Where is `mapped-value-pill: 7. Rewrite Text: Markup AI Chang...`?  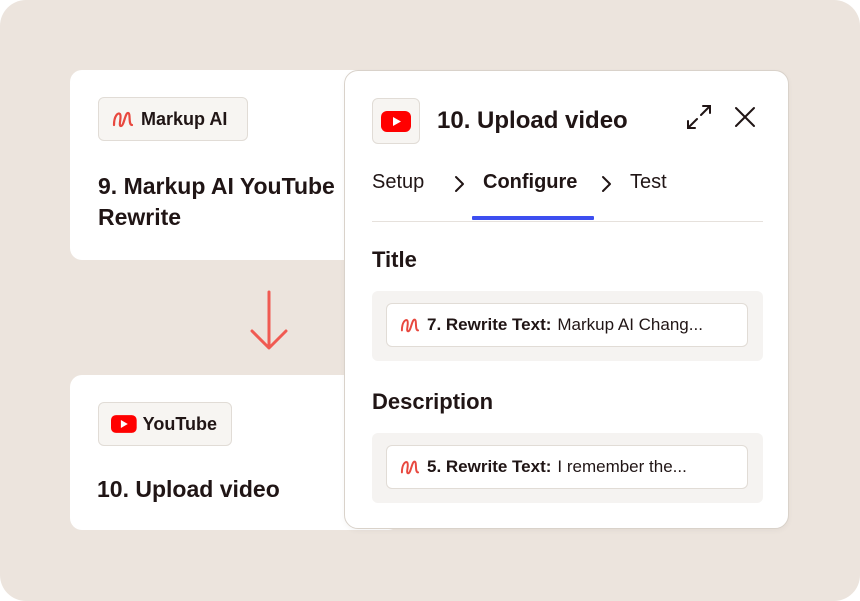 mapped-value-pill: 7. Rewrite Text: Markup AI Chang... is located at coordinates (567, 325).